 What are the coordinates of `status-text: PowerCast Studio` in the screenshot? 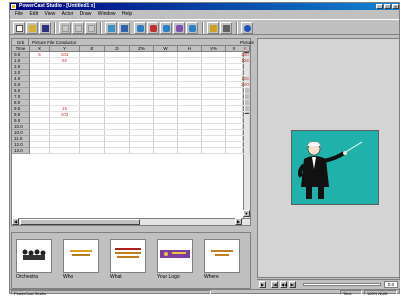 It's located at (111, 293).